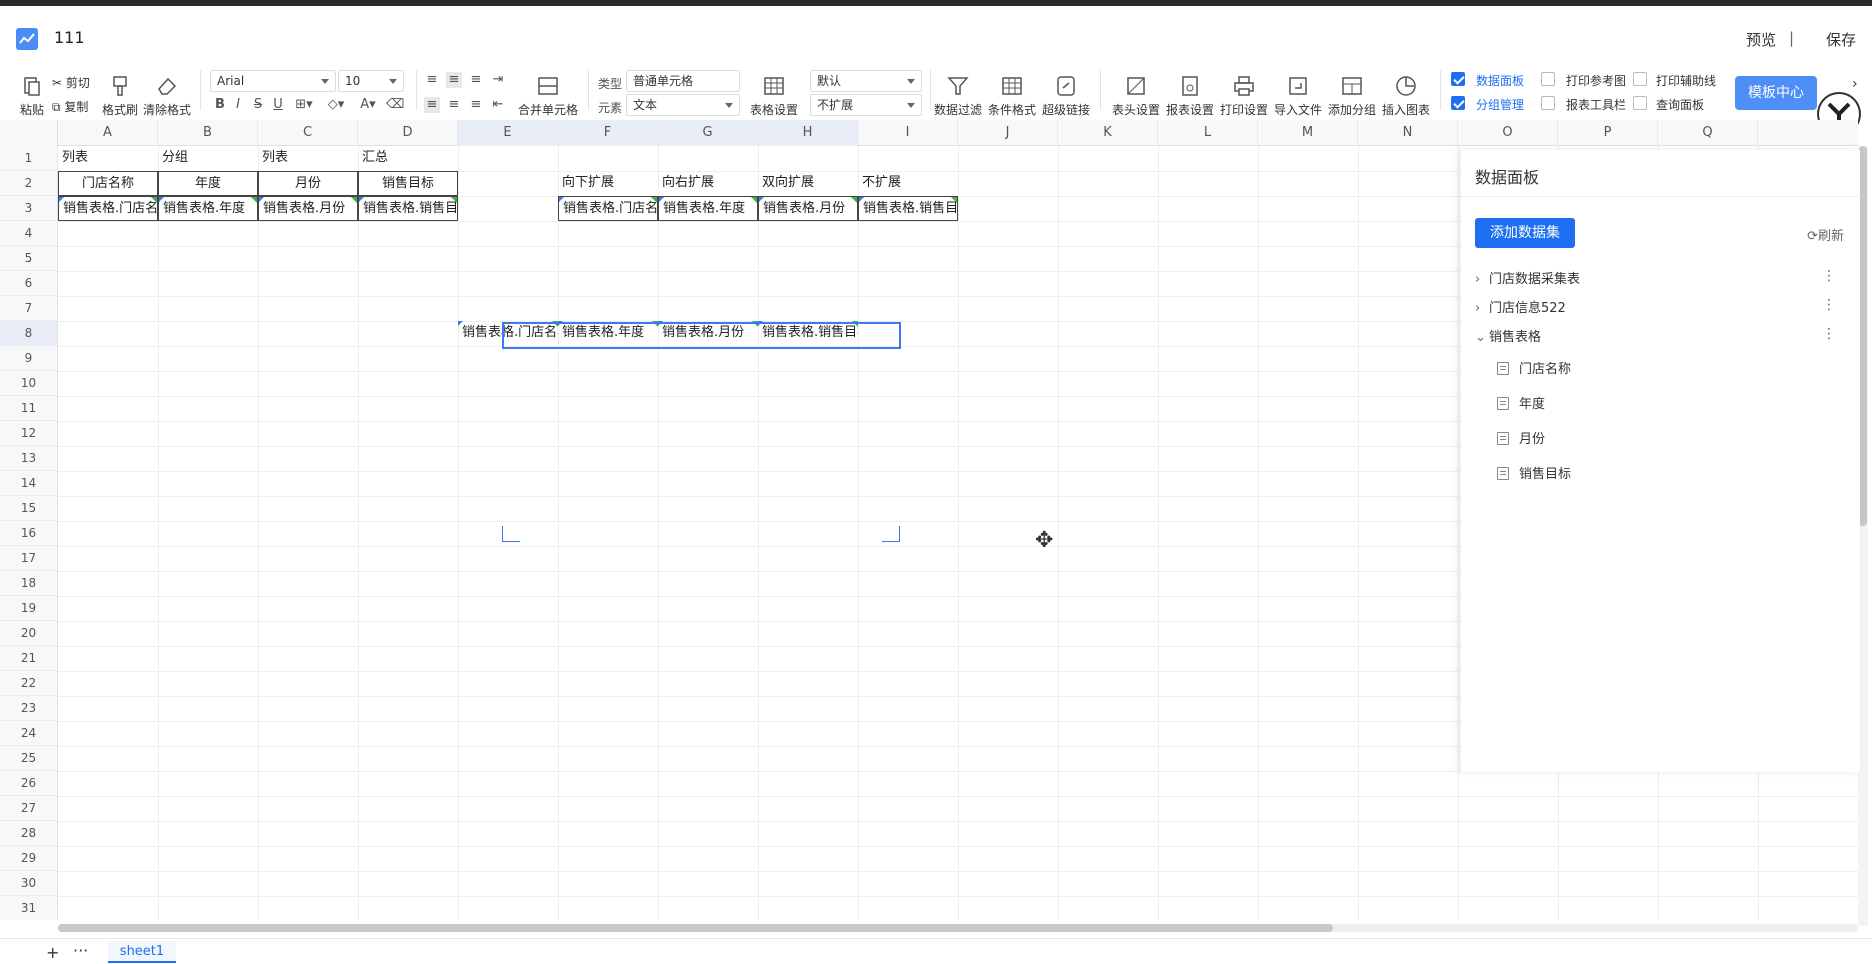 Image resolution: width=1872 pixels, height=964 pixels. What do you see at coordinates (1508, 133) in the screenshot?
I see `column-header: O` at bounding box center [1508, 133].